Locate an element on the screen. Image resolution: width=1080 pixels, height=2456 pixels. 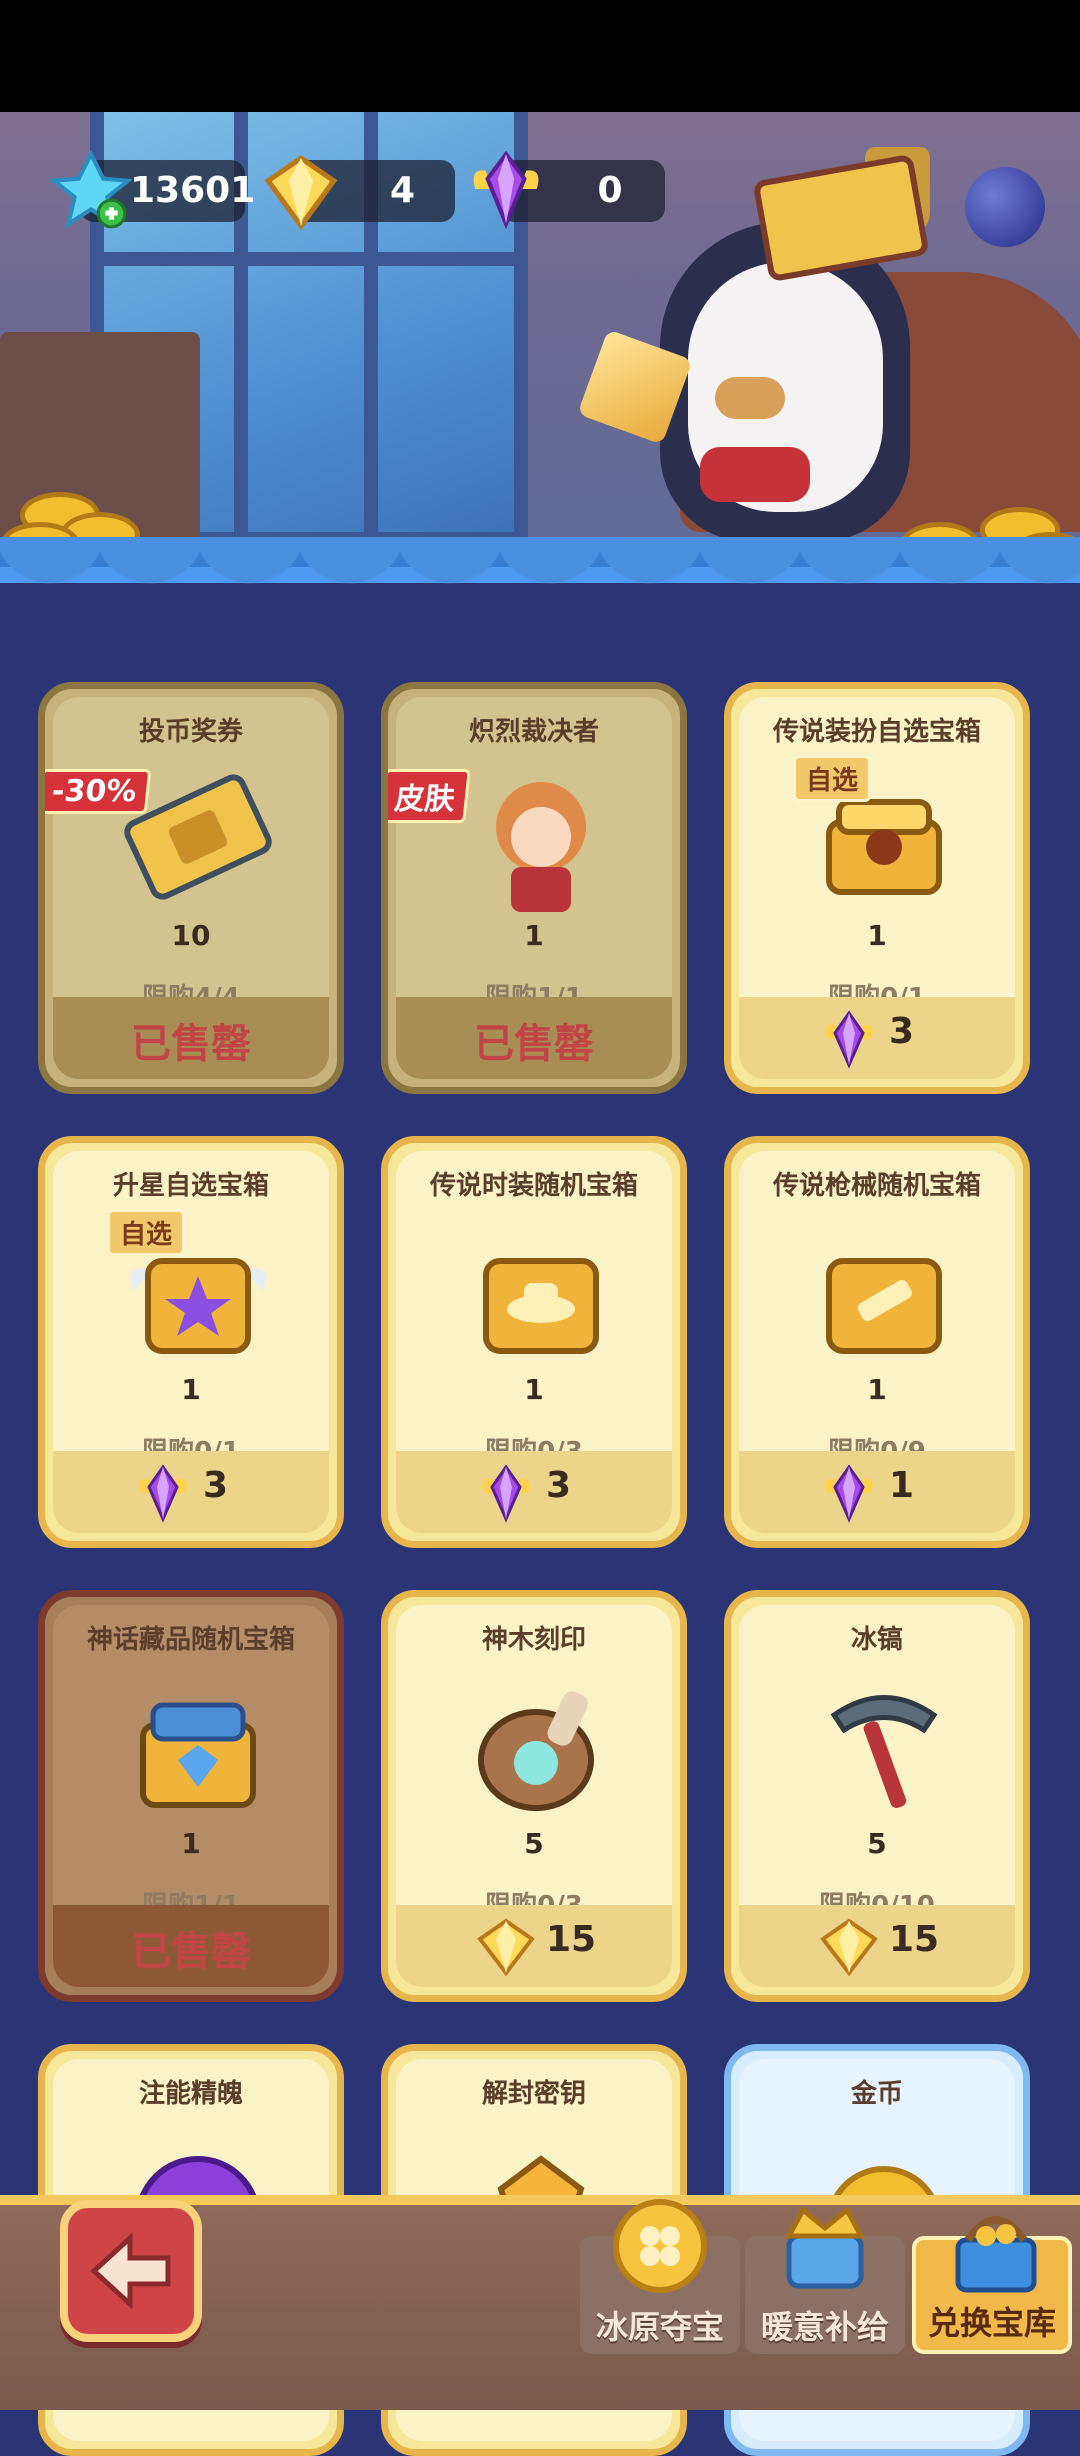
item-quantity: 10 is located at coordinates (191, 935).